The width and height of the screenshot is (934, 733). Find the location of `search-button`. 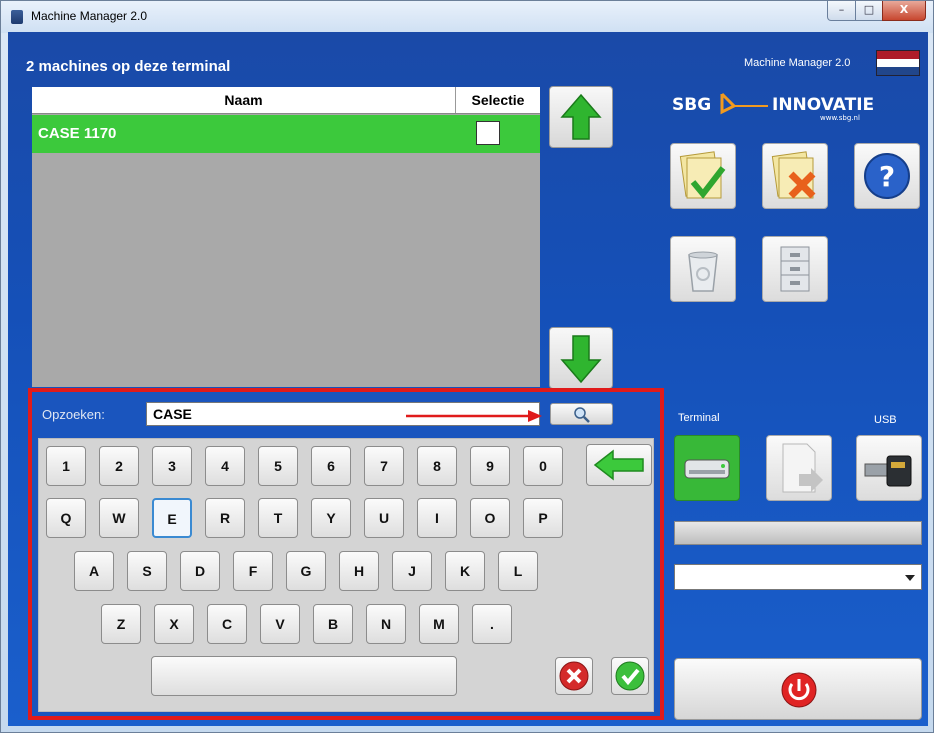

search-button is located at coordinates (581, 414).